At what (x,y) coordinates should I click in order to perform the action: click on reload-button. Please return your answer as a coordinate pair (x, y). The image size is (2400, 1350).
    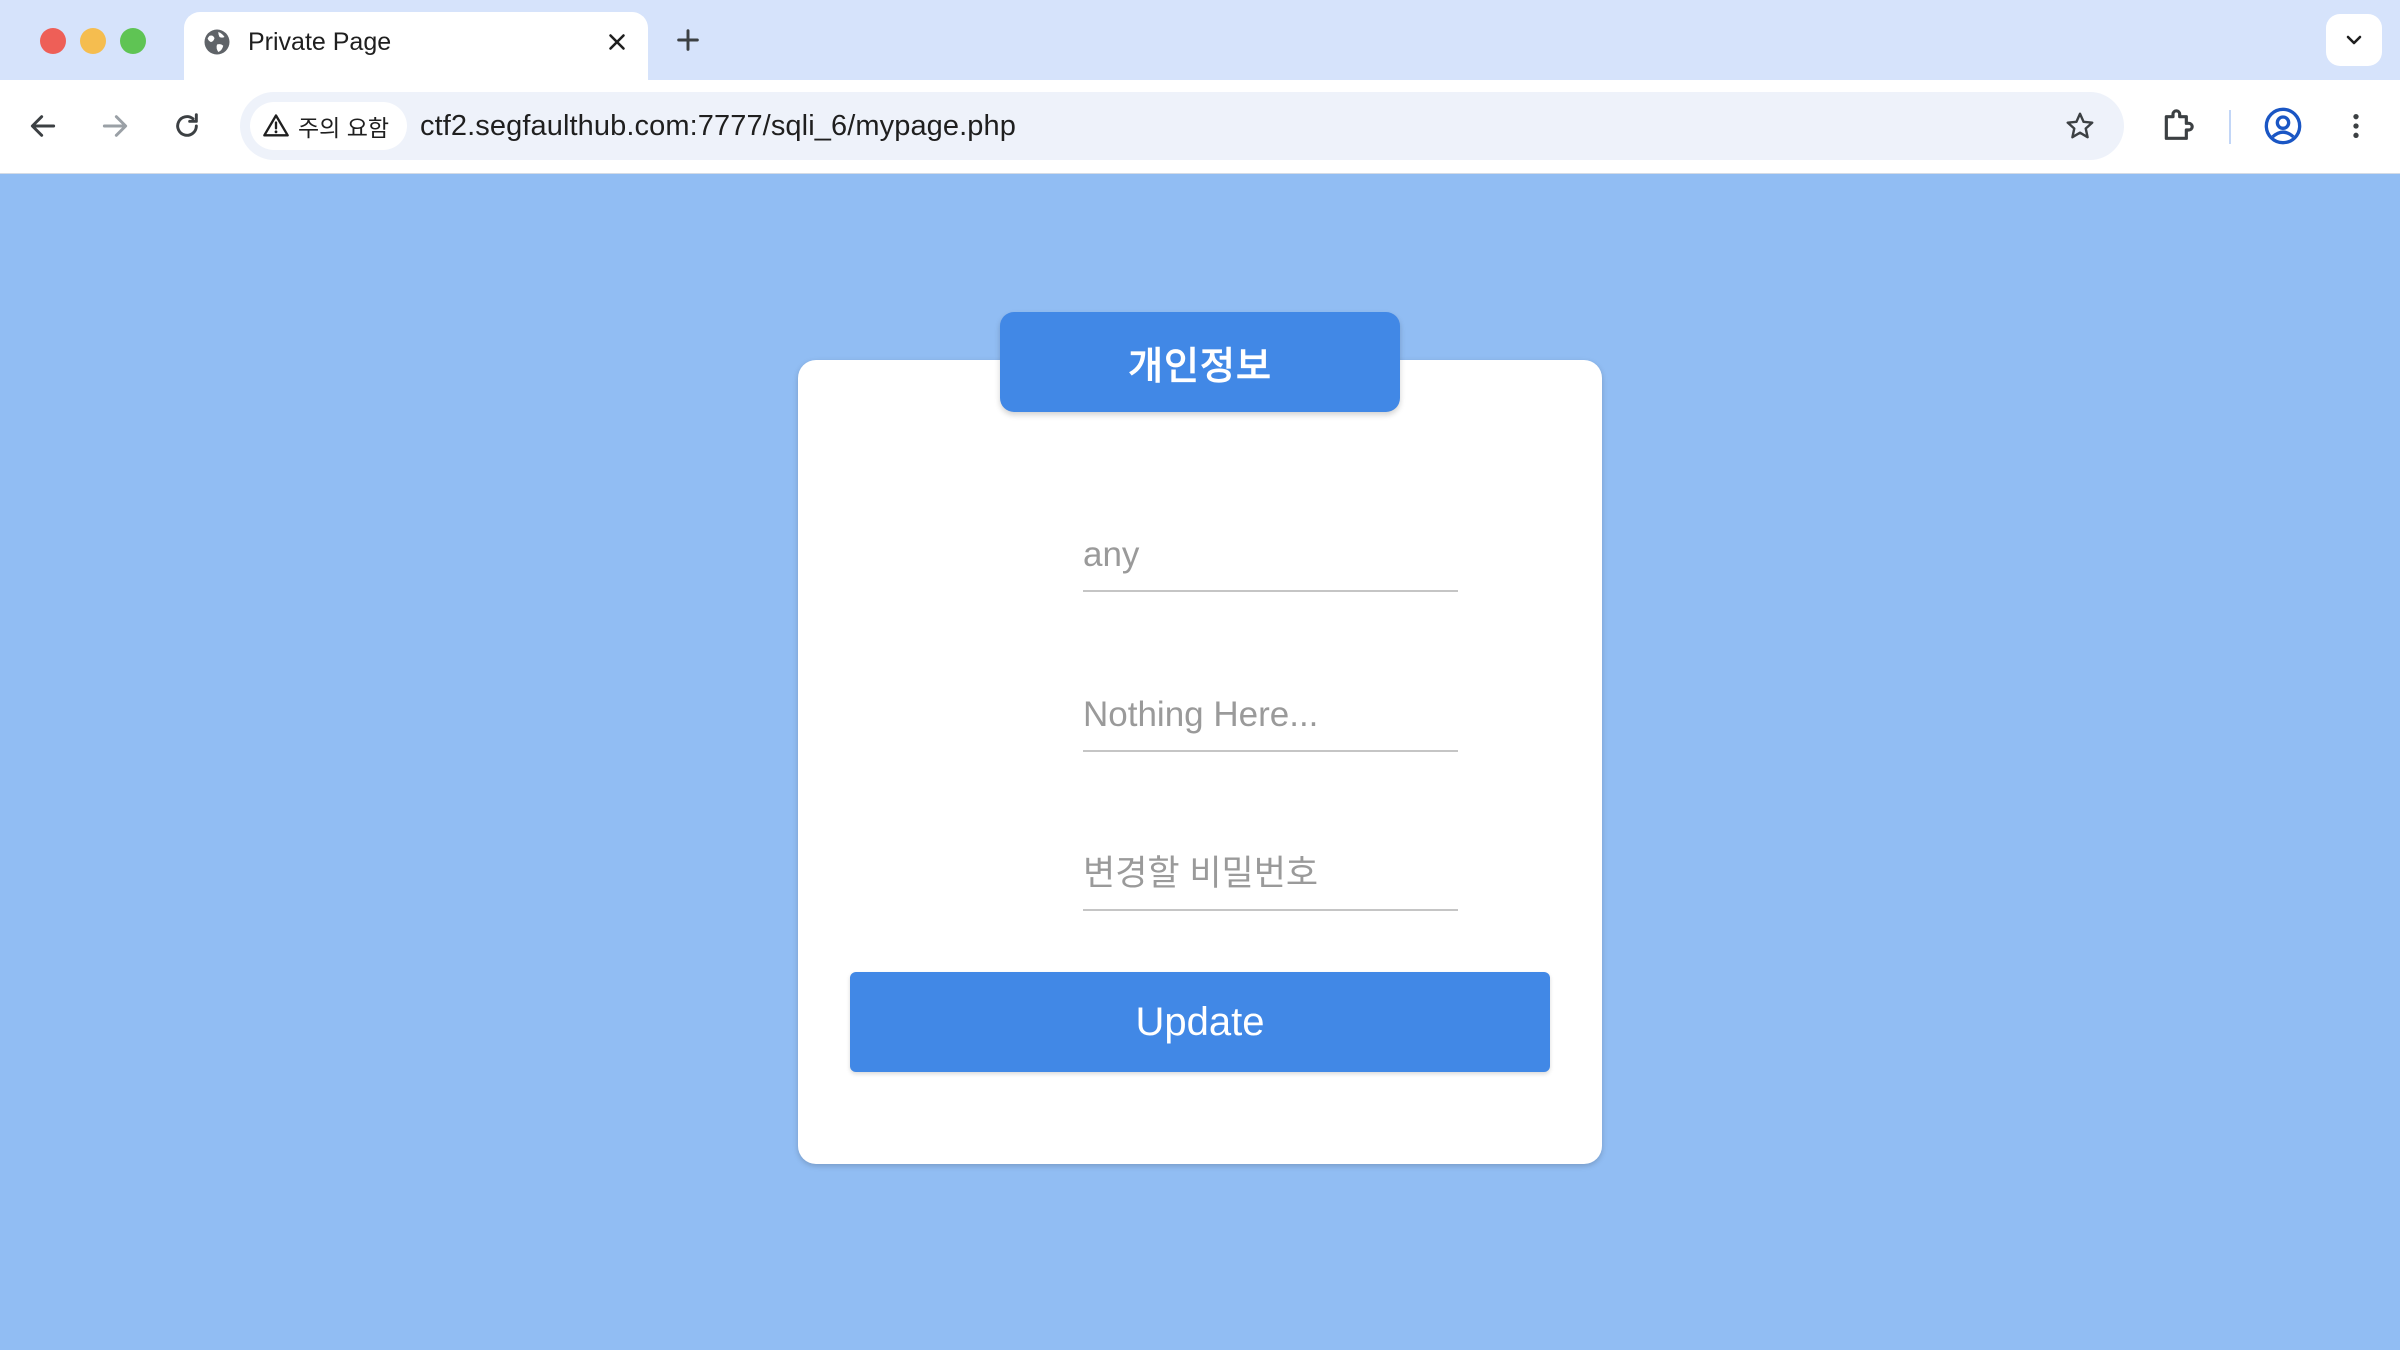
    Looking at the image, I should click on (187, 126).